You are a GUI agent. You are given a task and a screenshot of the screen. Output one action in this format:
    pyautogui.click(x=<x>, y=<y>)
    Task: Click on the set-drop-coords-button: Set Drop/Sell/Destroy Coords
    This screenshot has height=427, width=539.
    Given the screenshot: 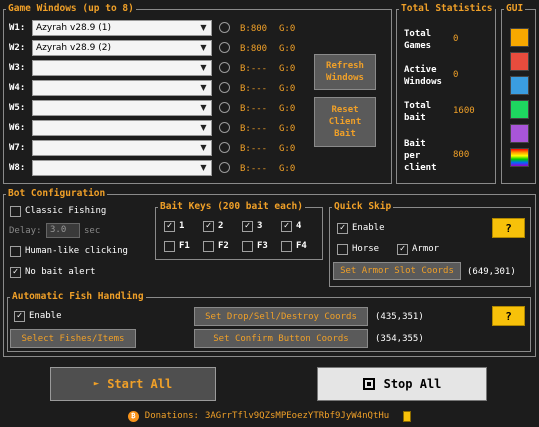 What is the action you would take?
    pyautogui.click(x=281, y=316)
    